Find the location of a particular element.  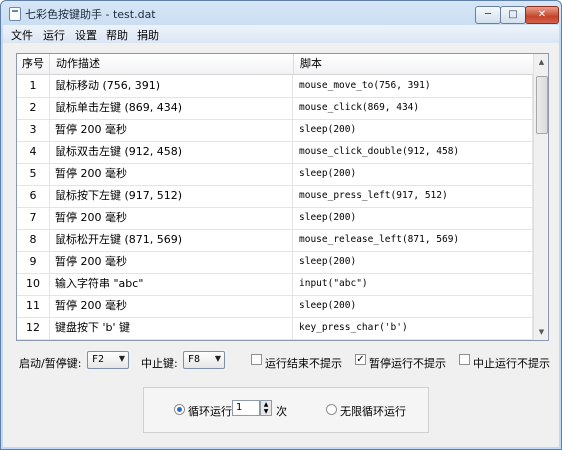

row-index: 7 is located at coordinates (33, 218).